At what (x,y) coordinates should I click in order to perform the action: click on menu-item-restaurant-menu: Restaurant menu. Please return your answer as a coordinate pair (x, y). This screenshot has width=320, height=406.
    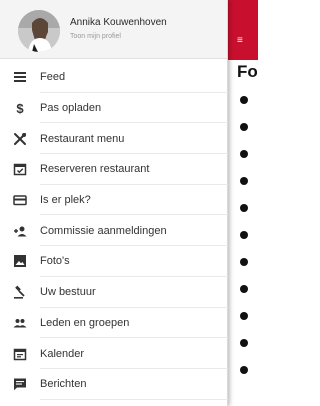
    Looking at the image, I should click on (114, 138).